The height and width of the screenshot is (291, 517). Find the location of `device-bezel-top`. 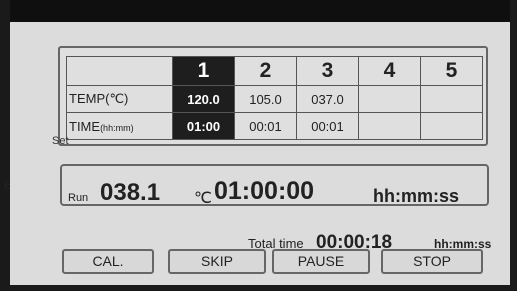

device-bezel-top is located at coordinates (258, 11).